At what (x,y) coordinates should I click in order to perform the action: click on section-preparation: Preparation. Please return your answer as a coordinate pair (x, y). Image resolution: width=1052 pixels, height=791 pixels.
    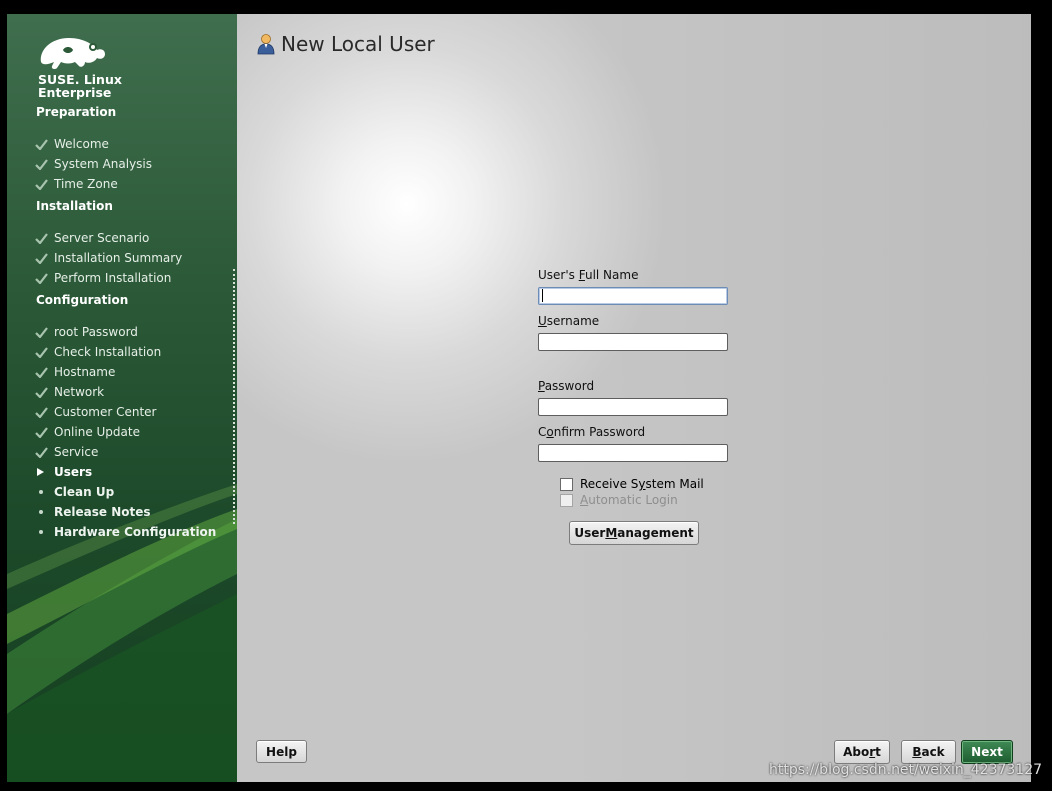
    Looking at the image, I should click on (76, 112).